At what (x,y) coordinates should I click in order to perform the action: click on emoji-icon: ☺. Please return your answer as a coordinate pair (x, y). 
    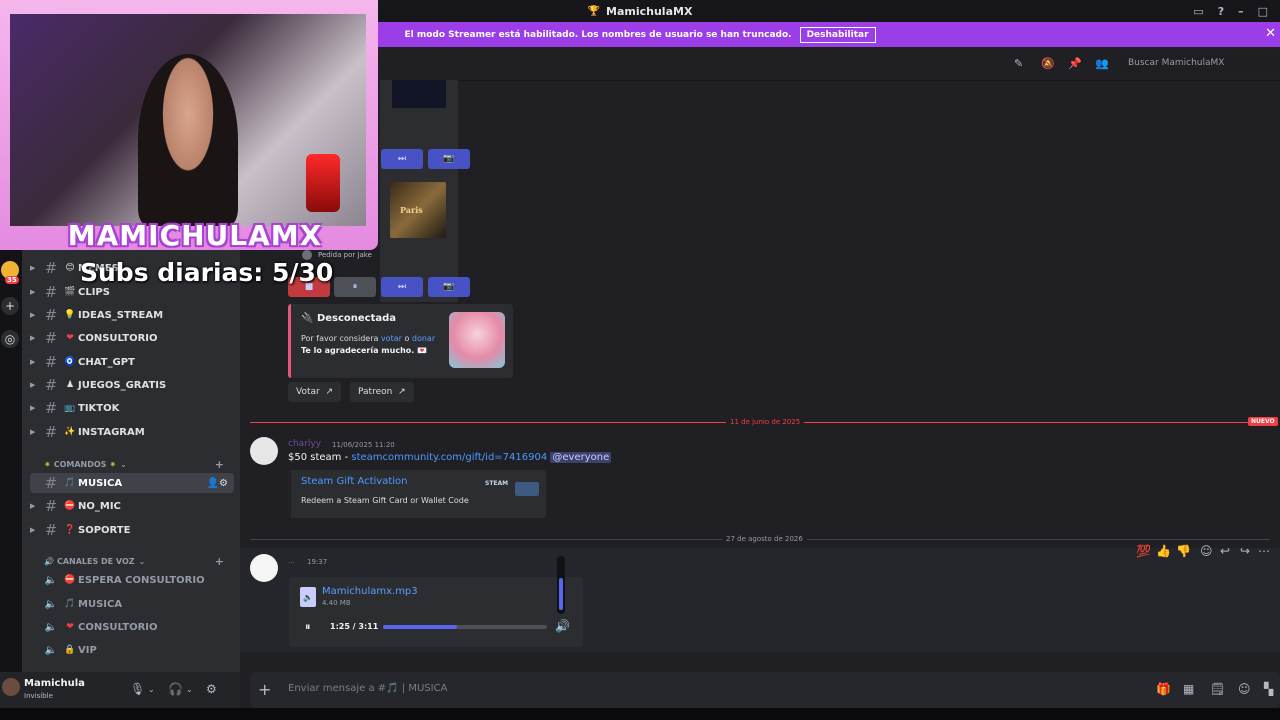
    Looking at the image, I should click on (1244, 689).